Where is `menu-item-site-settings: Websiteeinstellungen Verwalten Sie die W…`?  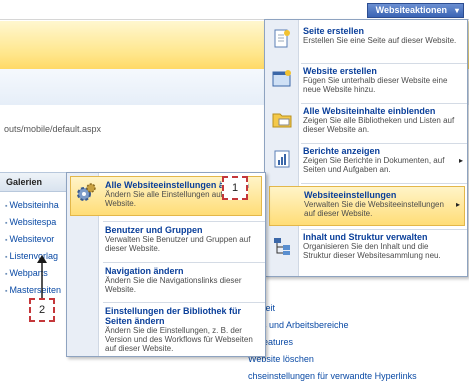
menu-item-site-settings: Websiteeinstellungen Verwalten Sie die W… is located at coordinates (367, 206).